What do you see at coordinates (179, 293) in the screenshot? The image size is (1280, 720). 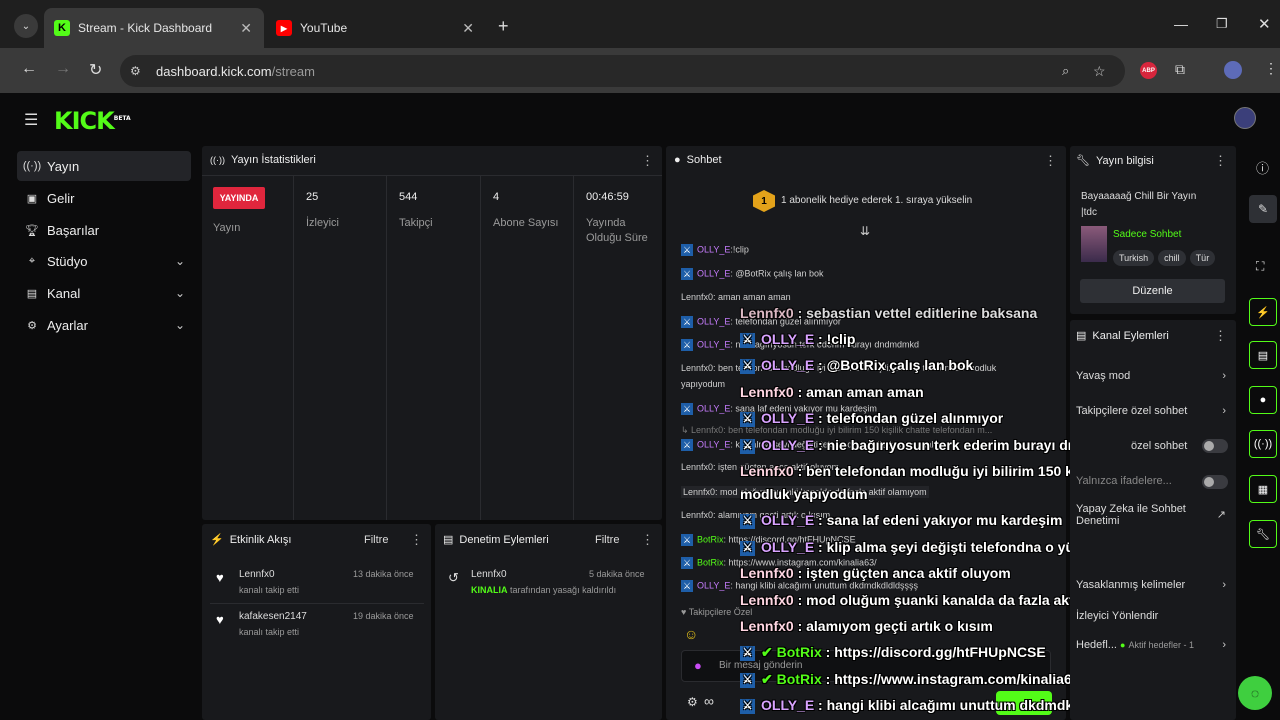 I see `chevron-down-icon: ⌄` at bounding box center [179, 293].